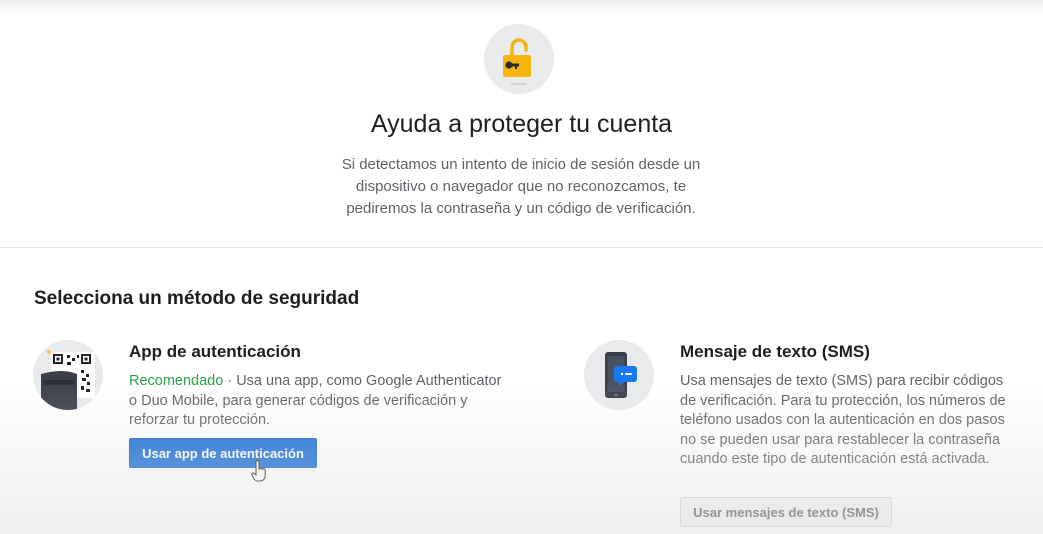 The image size is (1043, 534). What do you see at coordinates (775, 351) in the screenshot?
I see `sms-method-title: Mensaje de texto (SMS)` at bounding box center [775, 351].